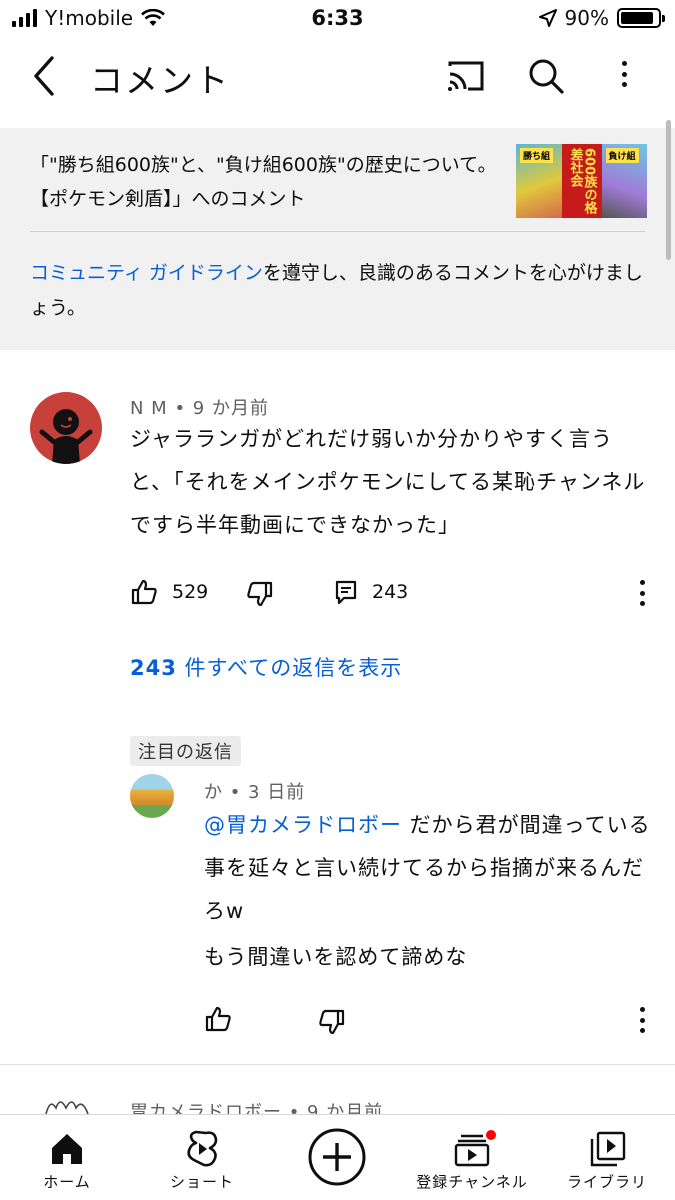 The width and height of the screenshot is (675, 1200). I want to click on nav-create, so click(337, 1157).